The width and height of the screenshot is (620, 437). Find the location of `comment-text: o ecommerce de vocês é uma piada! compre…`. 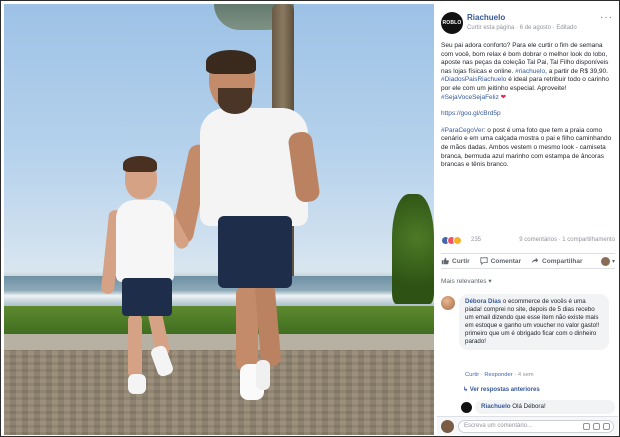

comment-text: o ecommerce de vocês é uma piada! compre… is located at coordinates (532, 321).